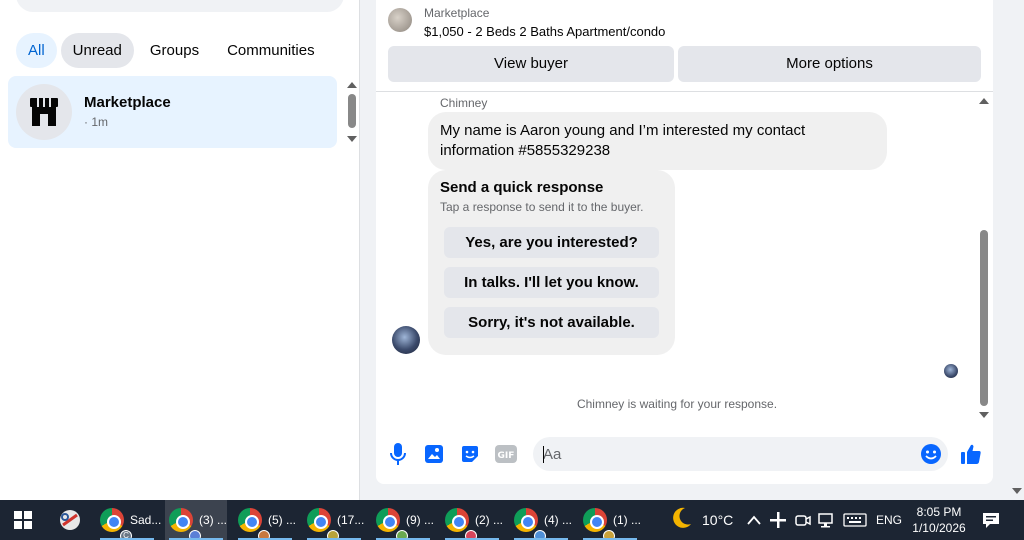  What do you see at coordinates (398, 454) in the screenshot?
I see `microphone-icon` at bounding box center [398, 454].